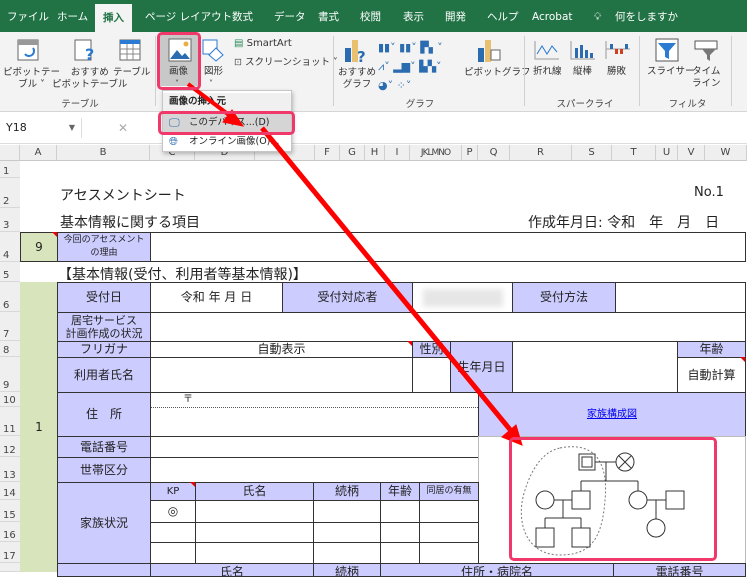  Describe the element at coordinates (226, 123) in the screenshot. I see `highlight-this-device` at that location.